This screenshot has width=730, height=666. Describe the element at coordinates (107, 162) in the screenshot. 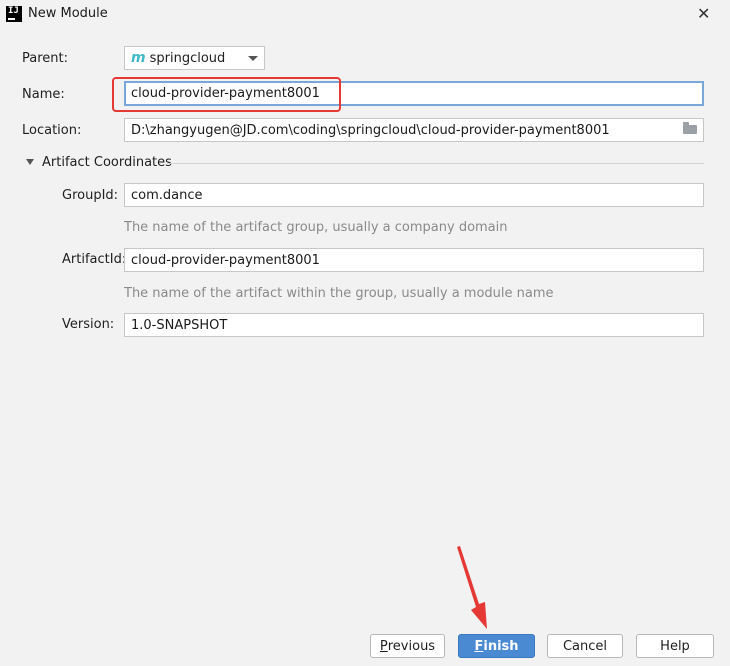

I see `artifact-coordinates-title: Artifact Coordinates` at that location.